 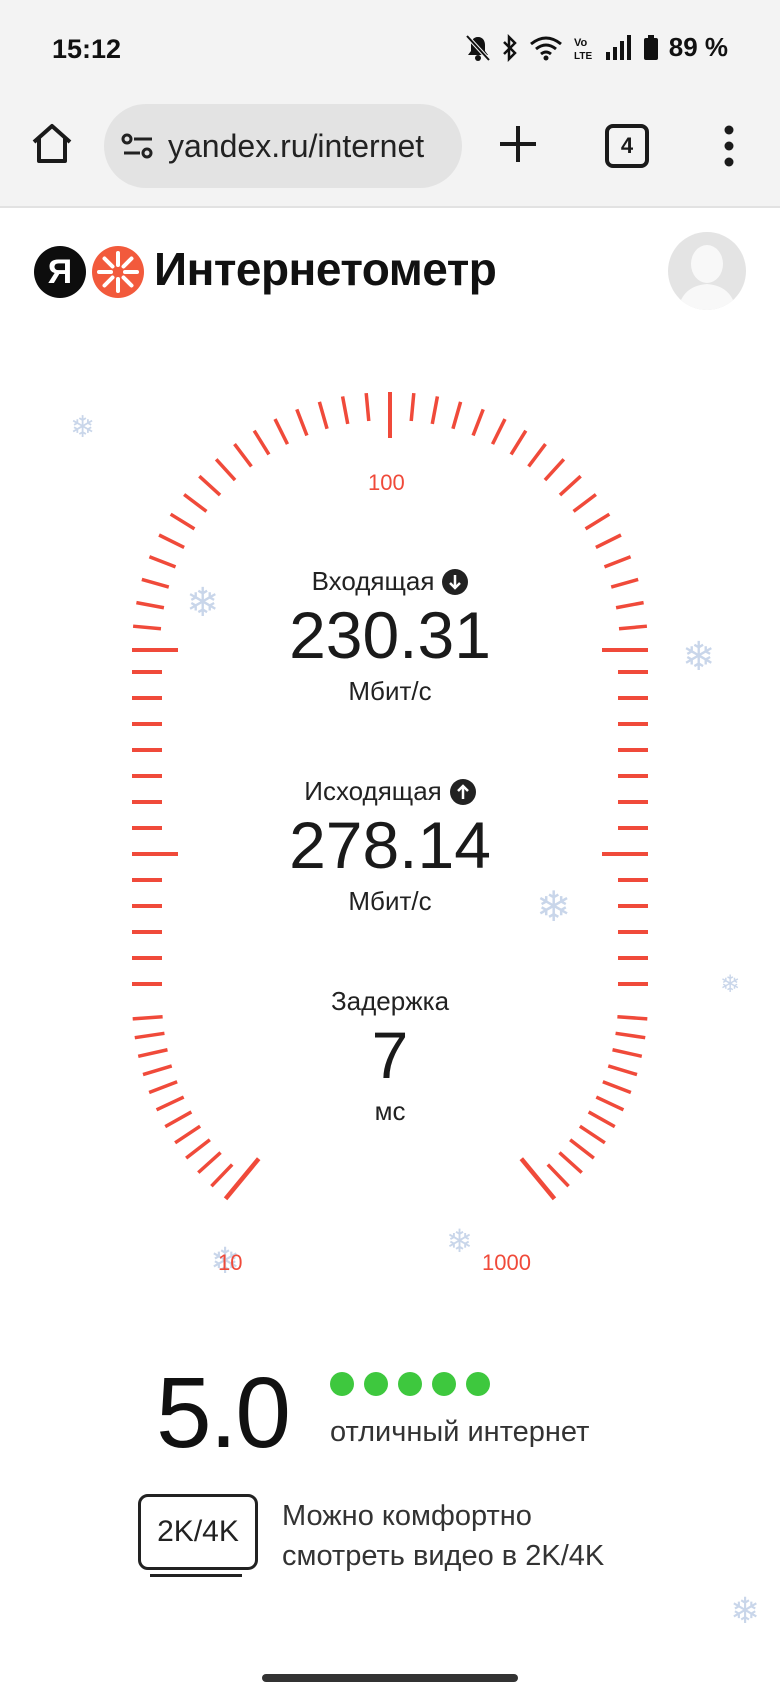 I want to click on upload-label: Исходящая, so click(x=373, y=791).